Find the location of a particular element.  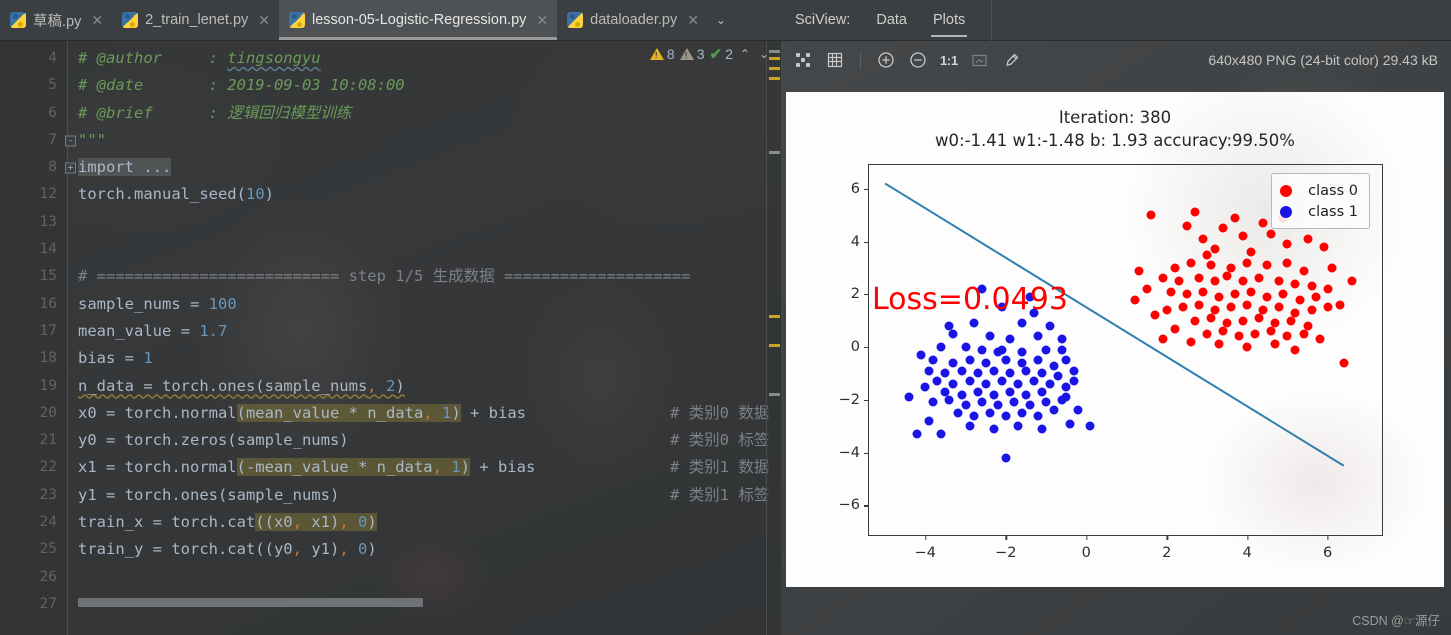

code-line: torch.manual_seed(10) is located at coordinates (424, 194).